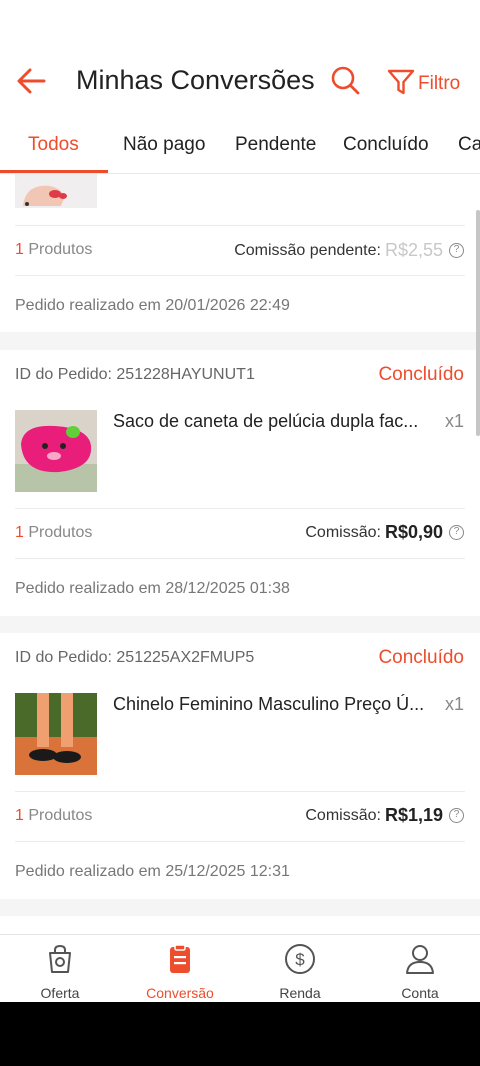 The height and width of the screenshot is (1066, 480). I want to click on order-date: Pedido realizado em 20/01/2026 22:49, so click(152, 305).